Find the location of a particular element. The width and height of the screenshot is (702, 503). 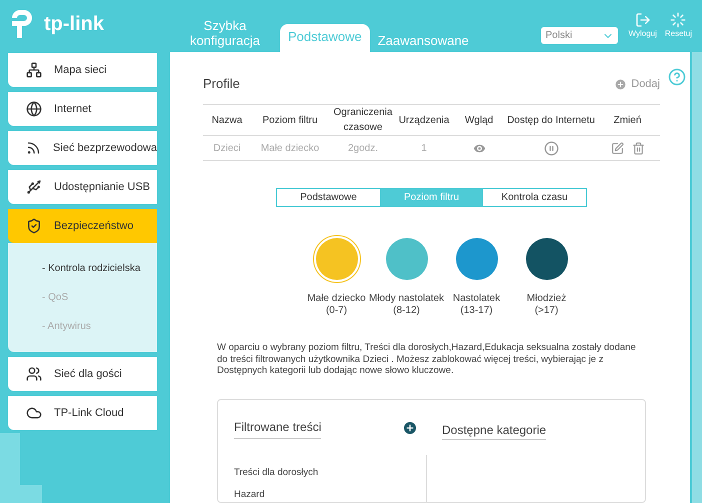

edit-icon is located at coordinates (617, 148).